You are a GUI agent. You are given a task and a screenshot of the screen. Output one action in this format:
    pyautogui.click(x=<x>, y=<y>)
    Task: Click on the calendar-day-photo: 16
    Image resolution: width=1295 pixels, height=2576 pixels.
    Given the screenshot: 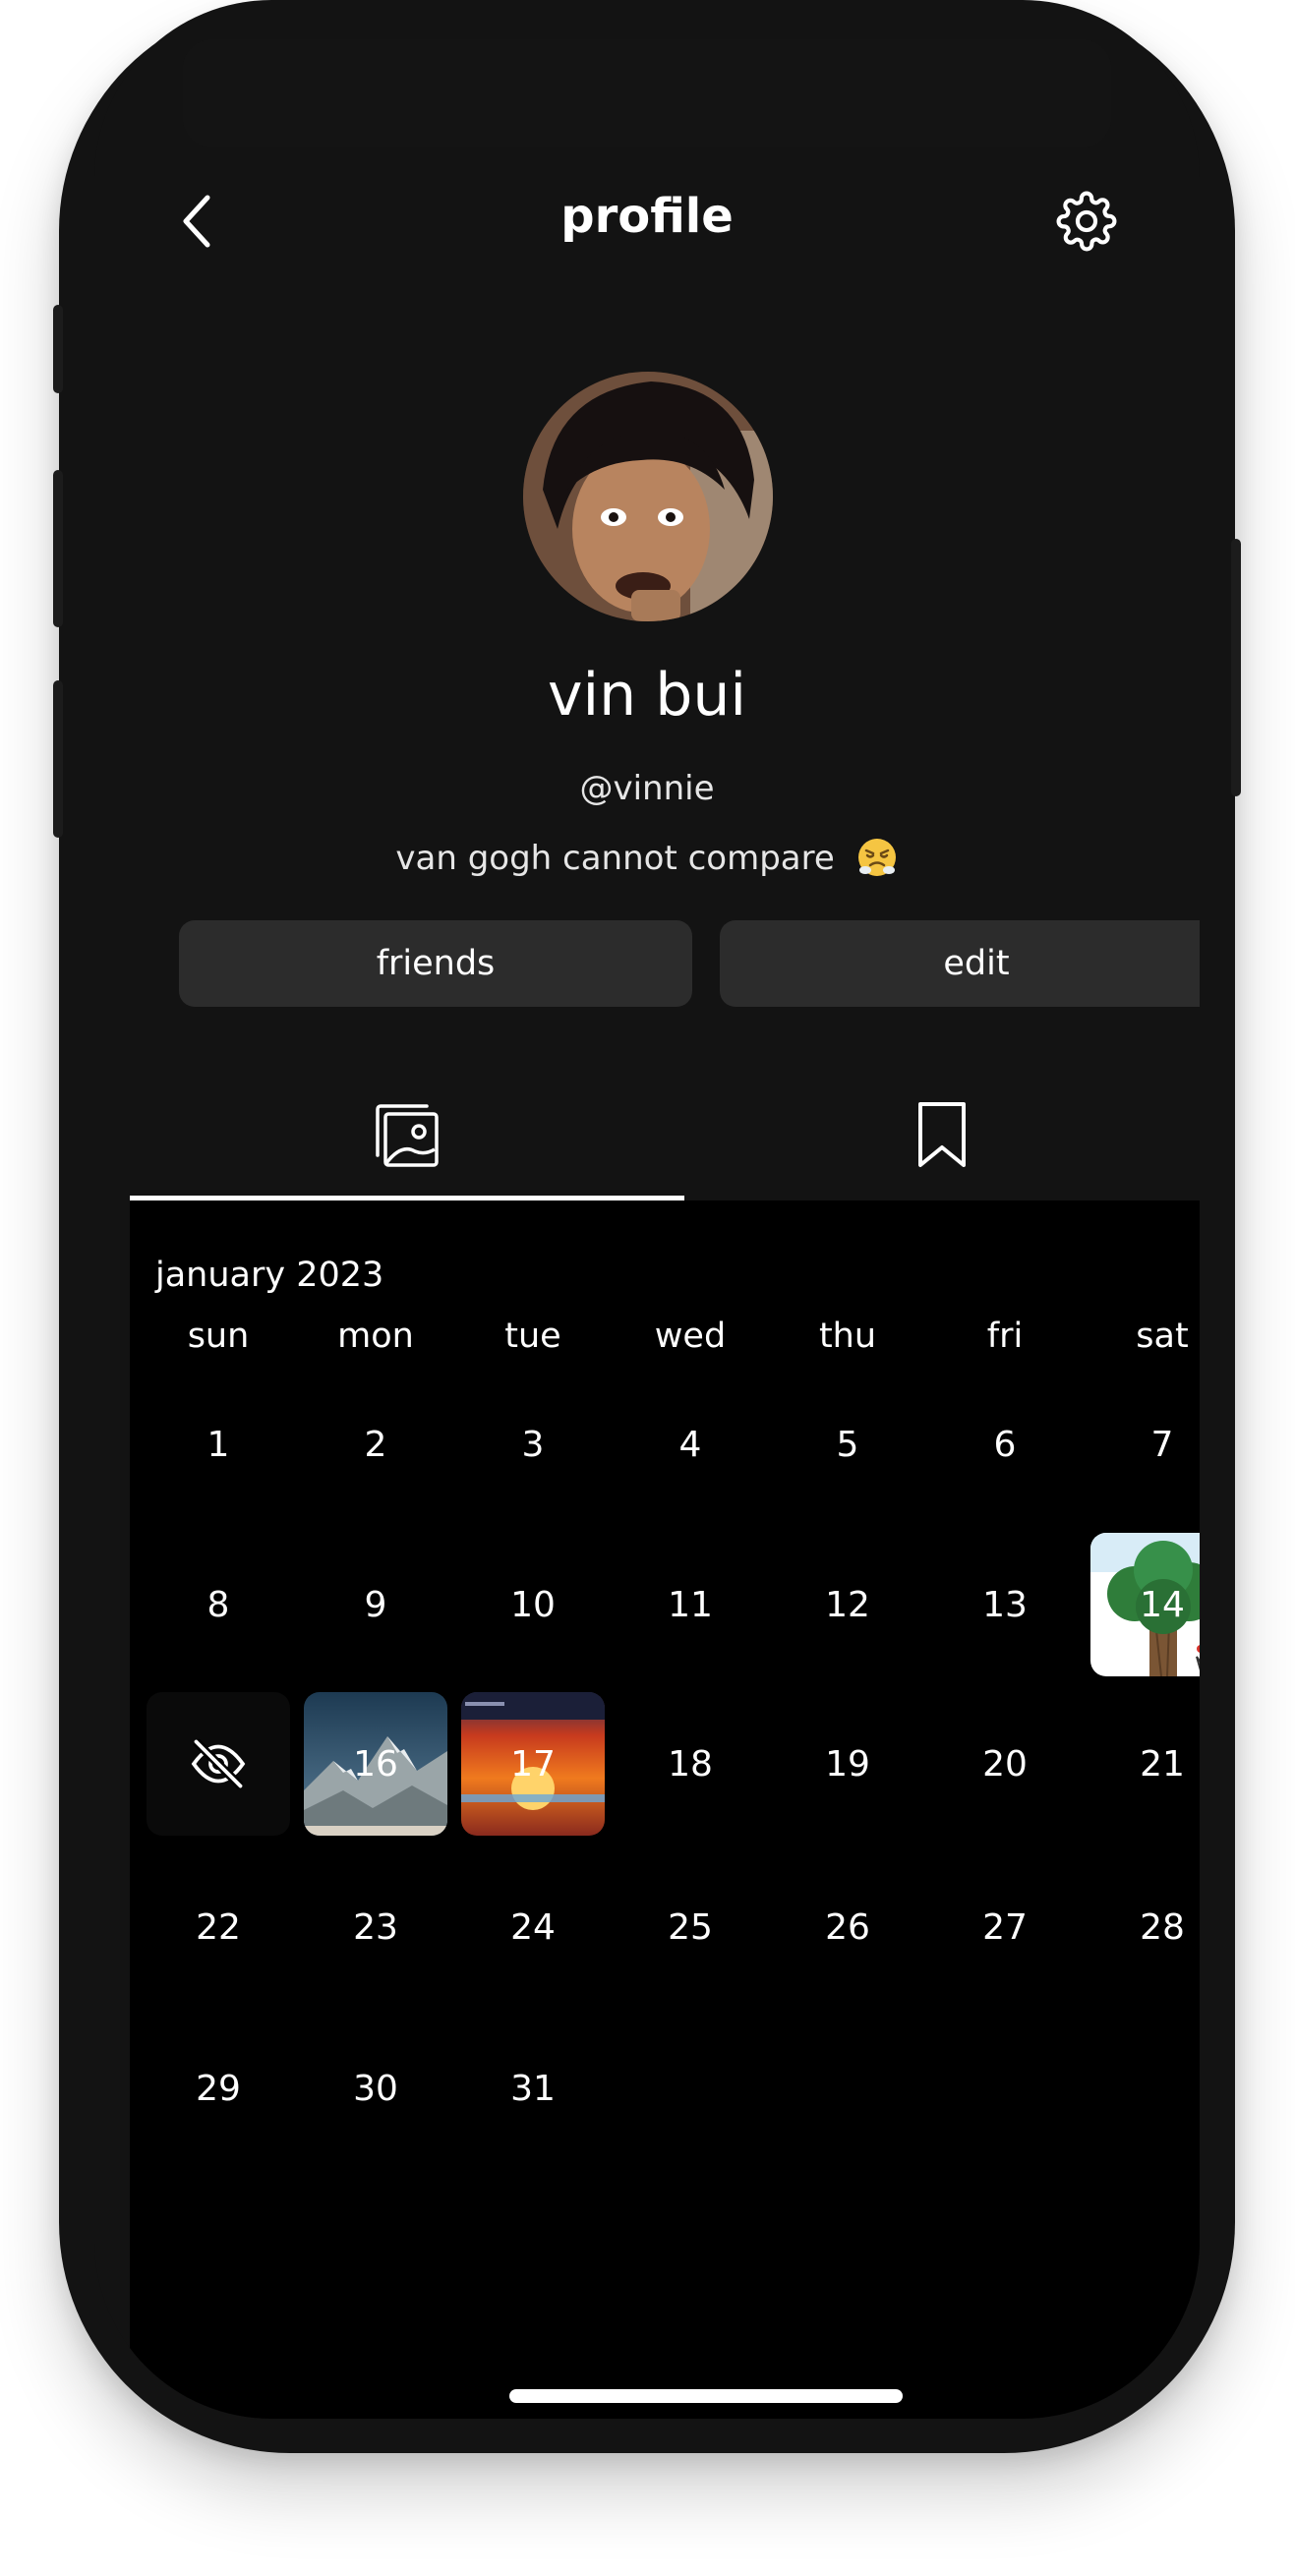 What is the action you would take?
    pyautogui.click(x=375, y=1764)
    